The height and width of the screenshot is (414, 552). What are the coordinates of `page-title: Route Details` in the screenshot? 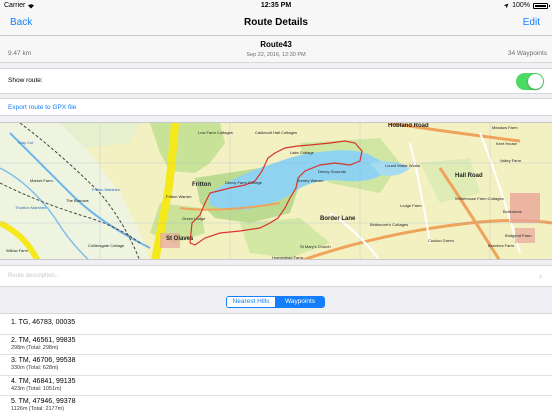 It's located at (276, 22).